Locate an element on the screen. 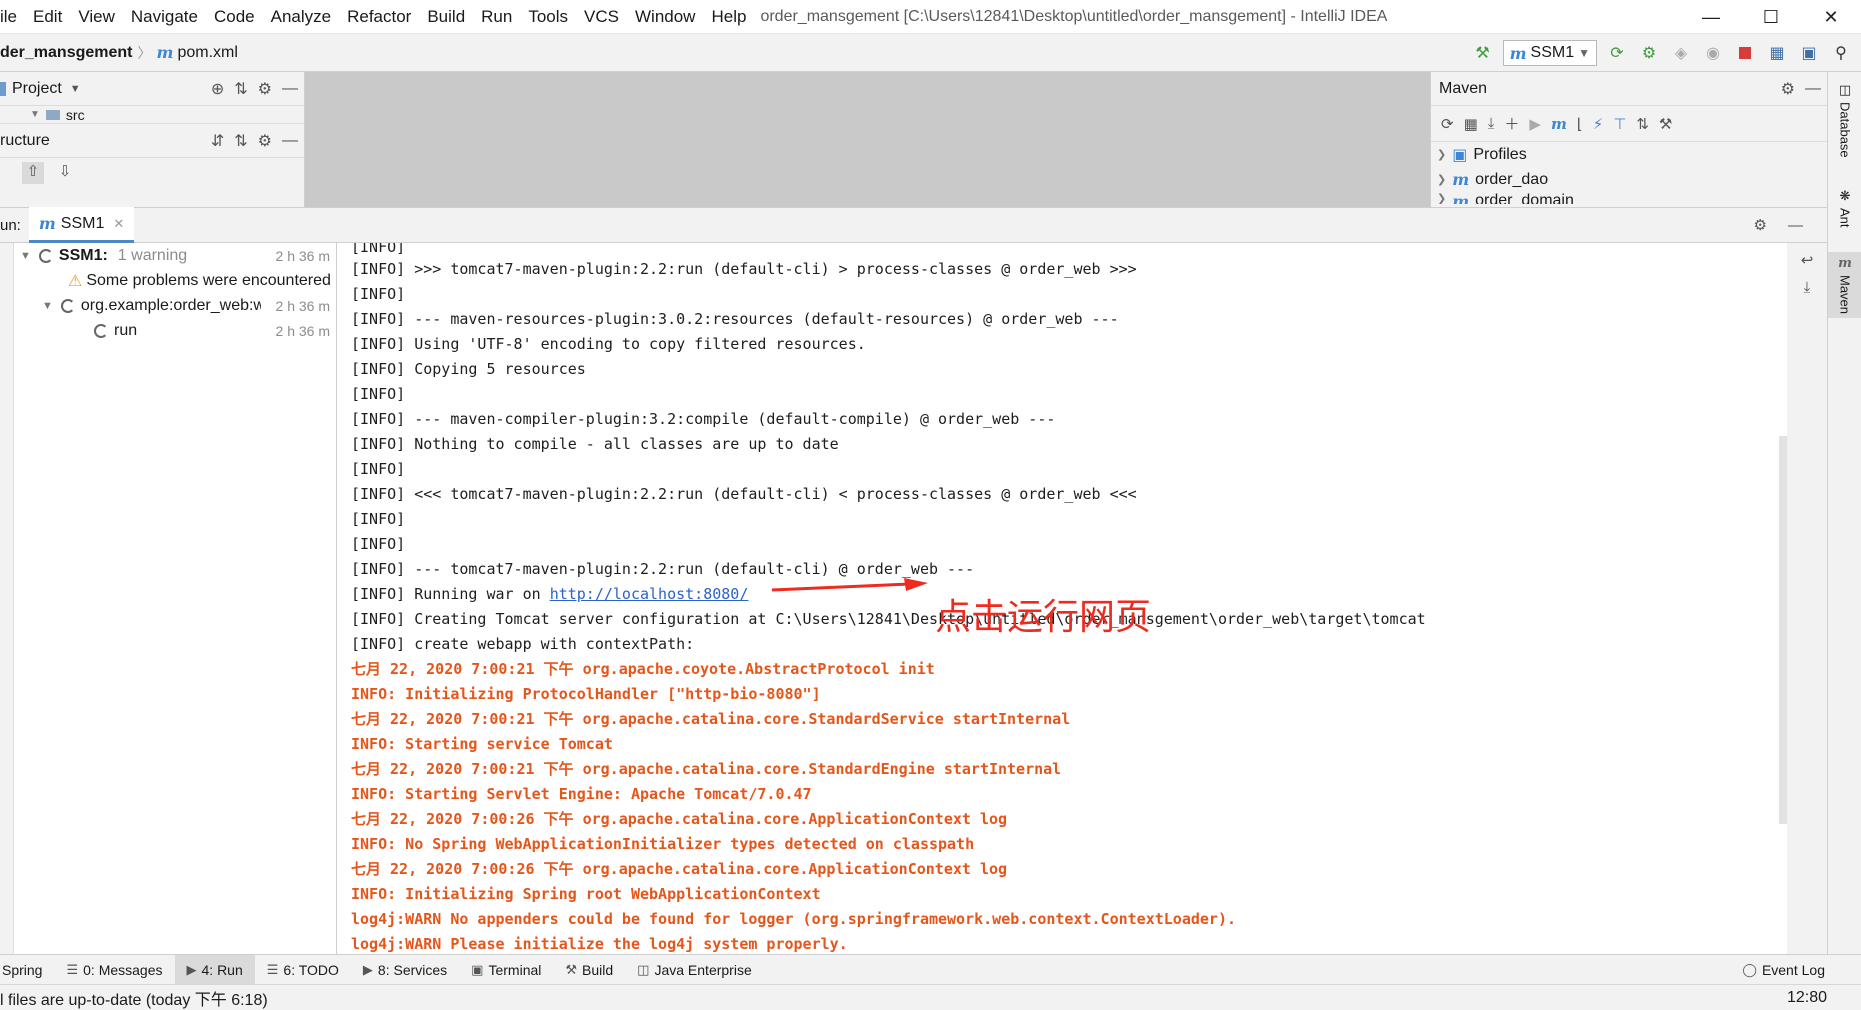 The width and height of the screenshot is (1861, 1010). profile-icon: ◉ is located at coordinates (1713, 53).